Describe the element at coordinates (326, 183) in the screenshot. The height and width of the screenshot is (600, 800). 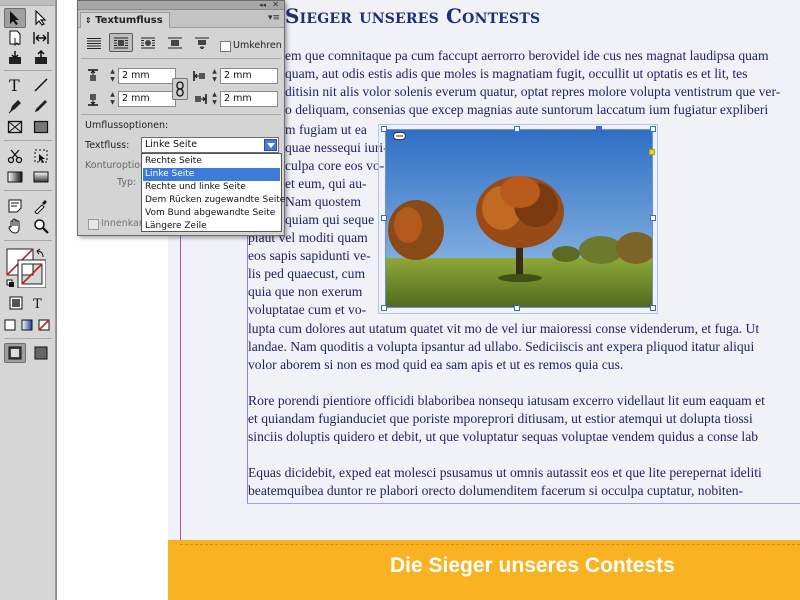
I see `text-line: et eum, qui au-` at that location.